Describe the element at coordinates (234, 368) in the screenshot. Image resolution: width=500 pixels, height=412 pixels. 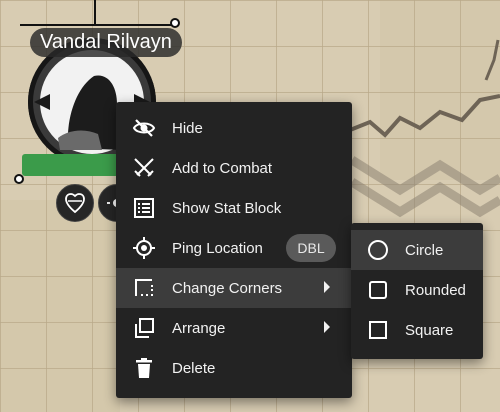
I see `menu-item-delete: Delete` at that location.